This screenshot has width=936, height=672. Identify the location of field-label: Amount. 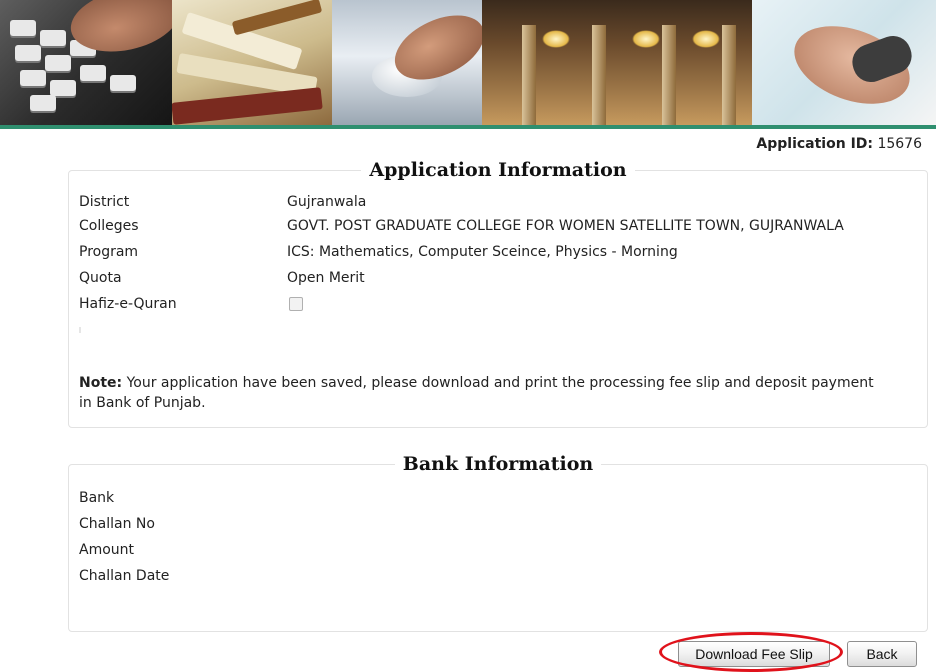
(107, 550).